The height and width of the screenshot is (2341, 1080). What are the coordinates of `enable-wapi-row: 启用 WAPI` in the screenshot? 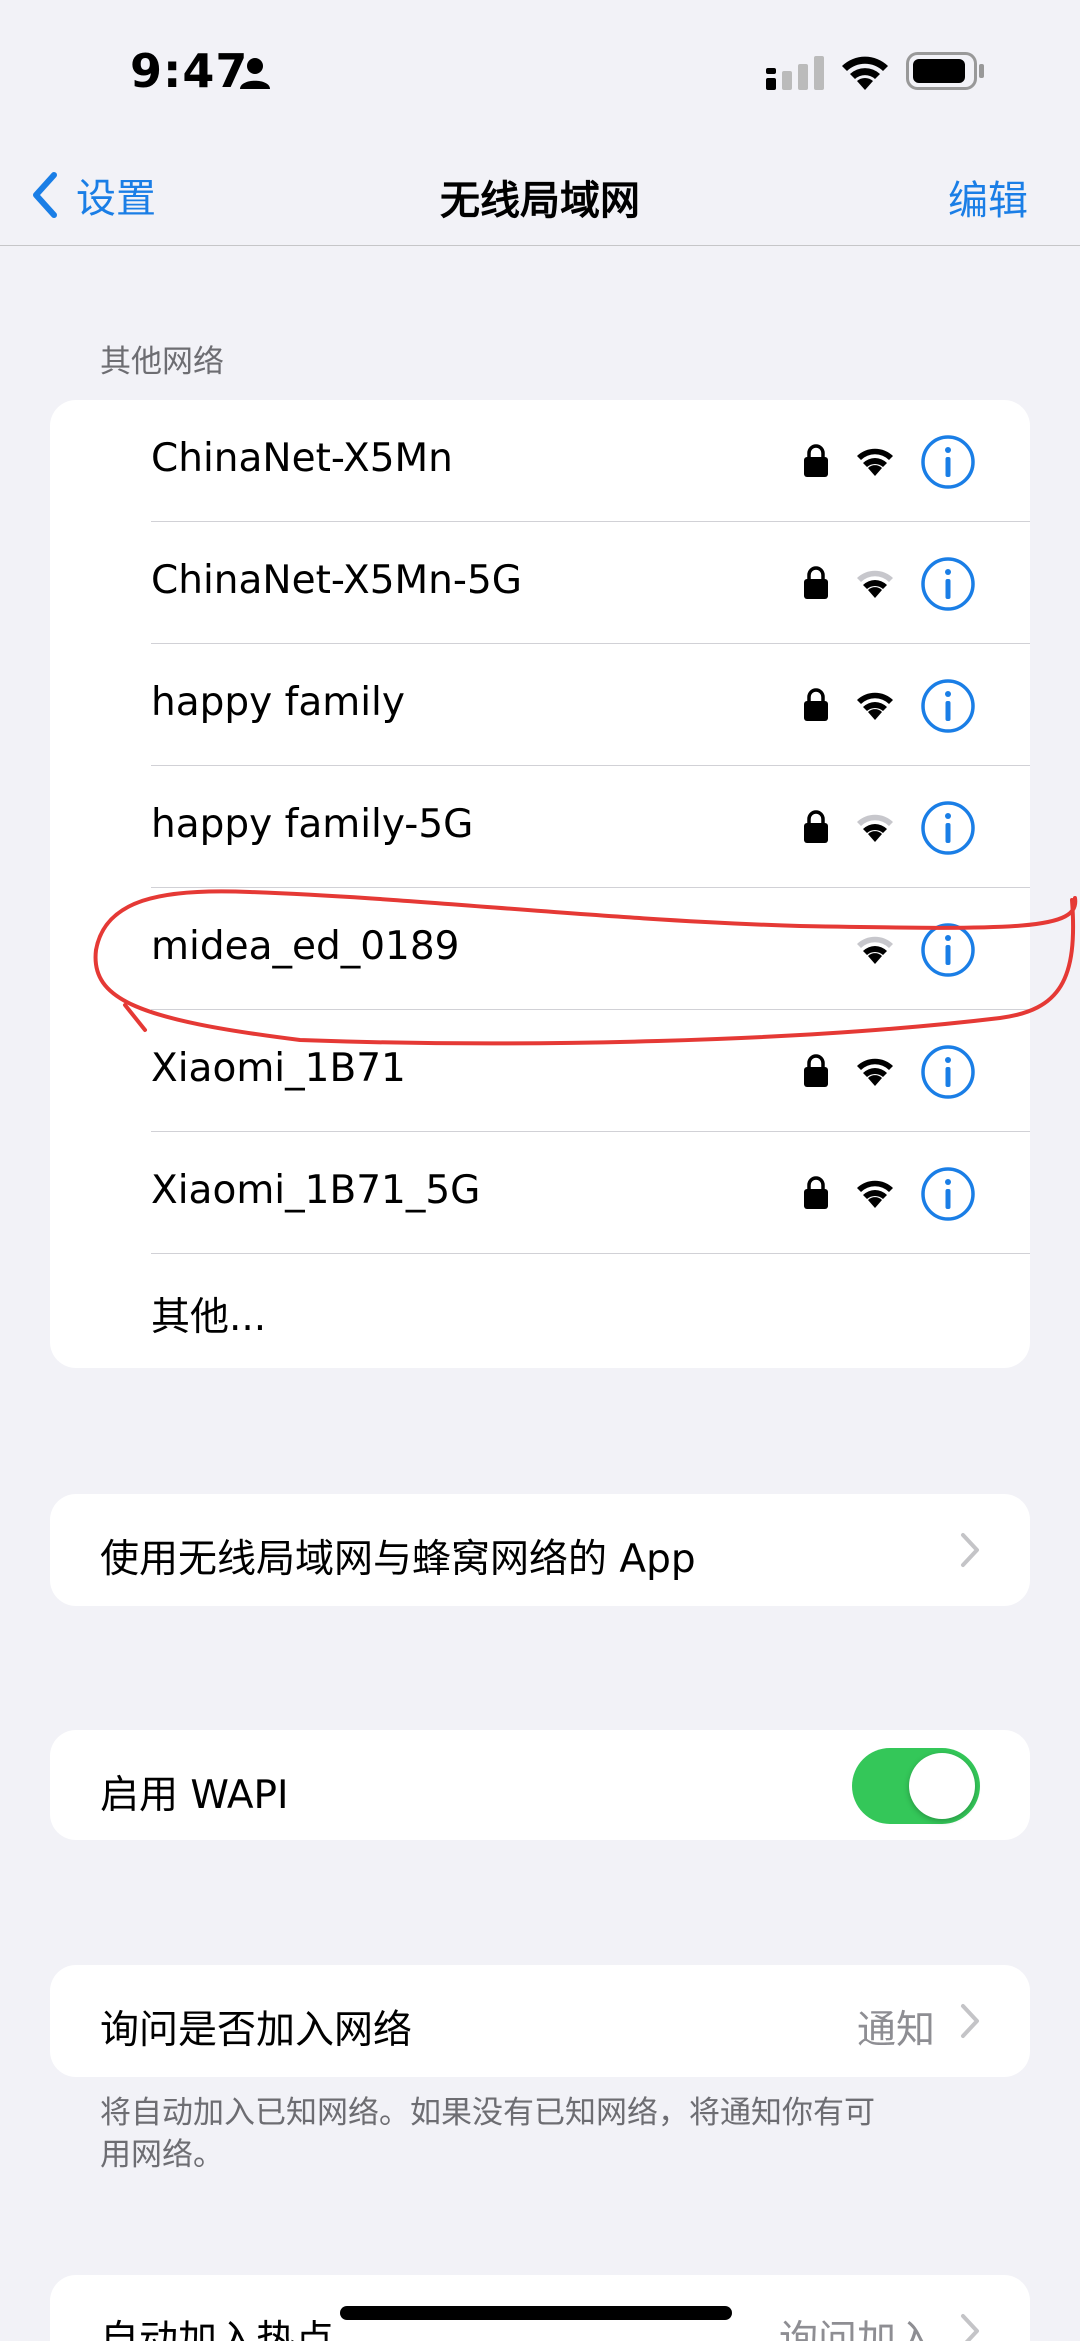 It's located at (540, 1785).